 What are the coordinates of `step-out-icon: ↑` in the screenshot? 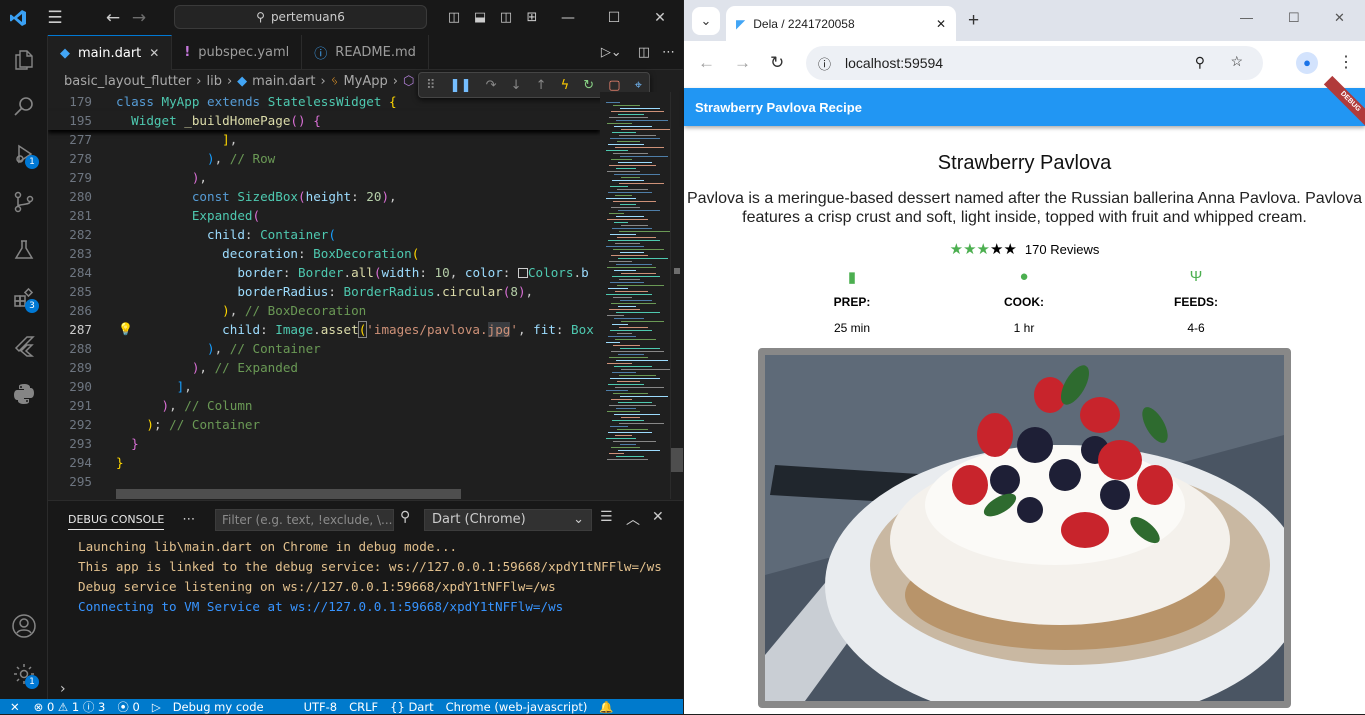 It's located at (541, 85).